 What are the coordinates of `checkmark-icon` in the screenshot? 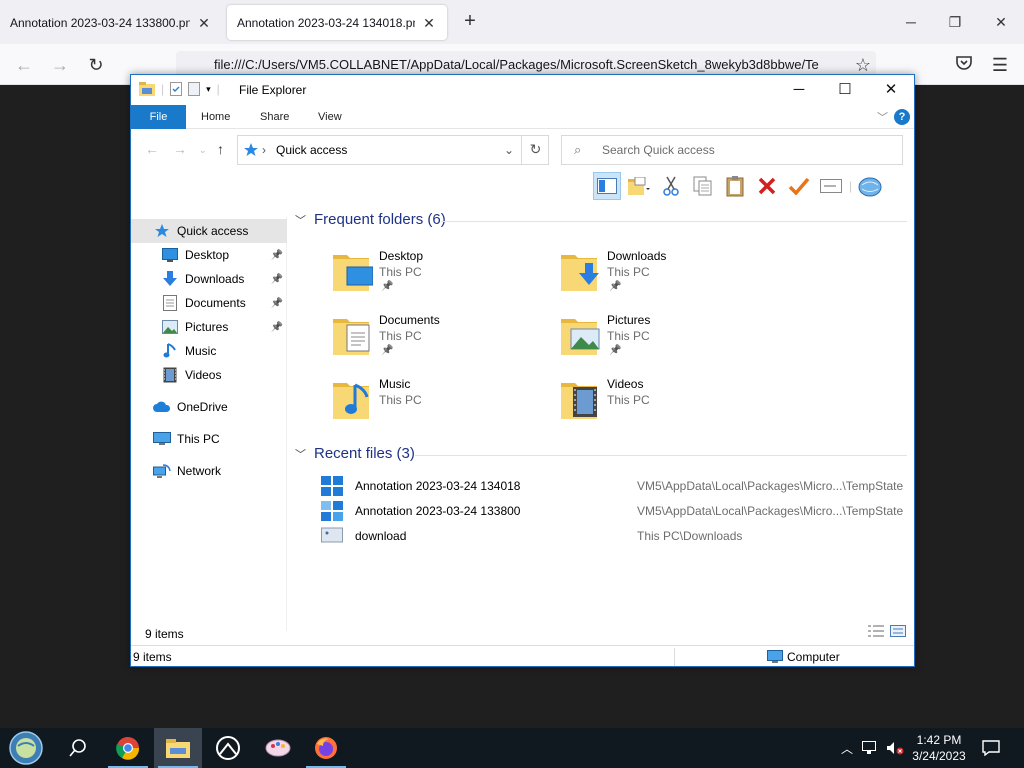 It's located at (799, 186).